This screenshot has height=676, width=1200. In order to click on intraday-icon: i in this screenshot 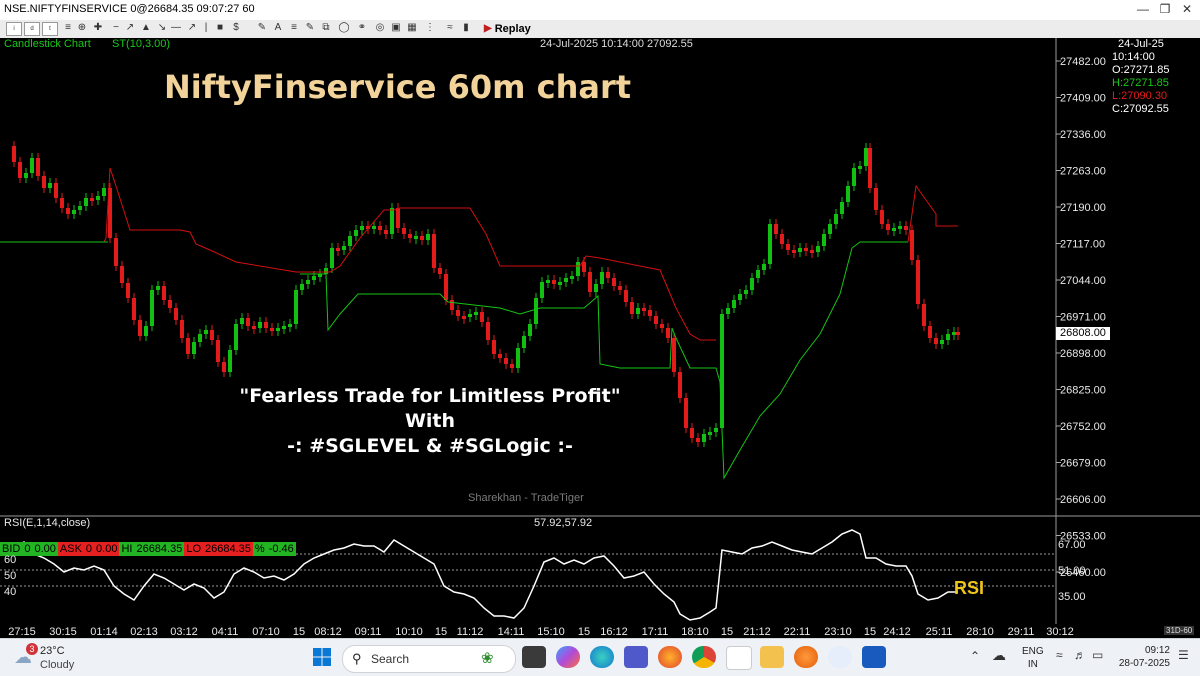, I will do `click(14, 29)`.